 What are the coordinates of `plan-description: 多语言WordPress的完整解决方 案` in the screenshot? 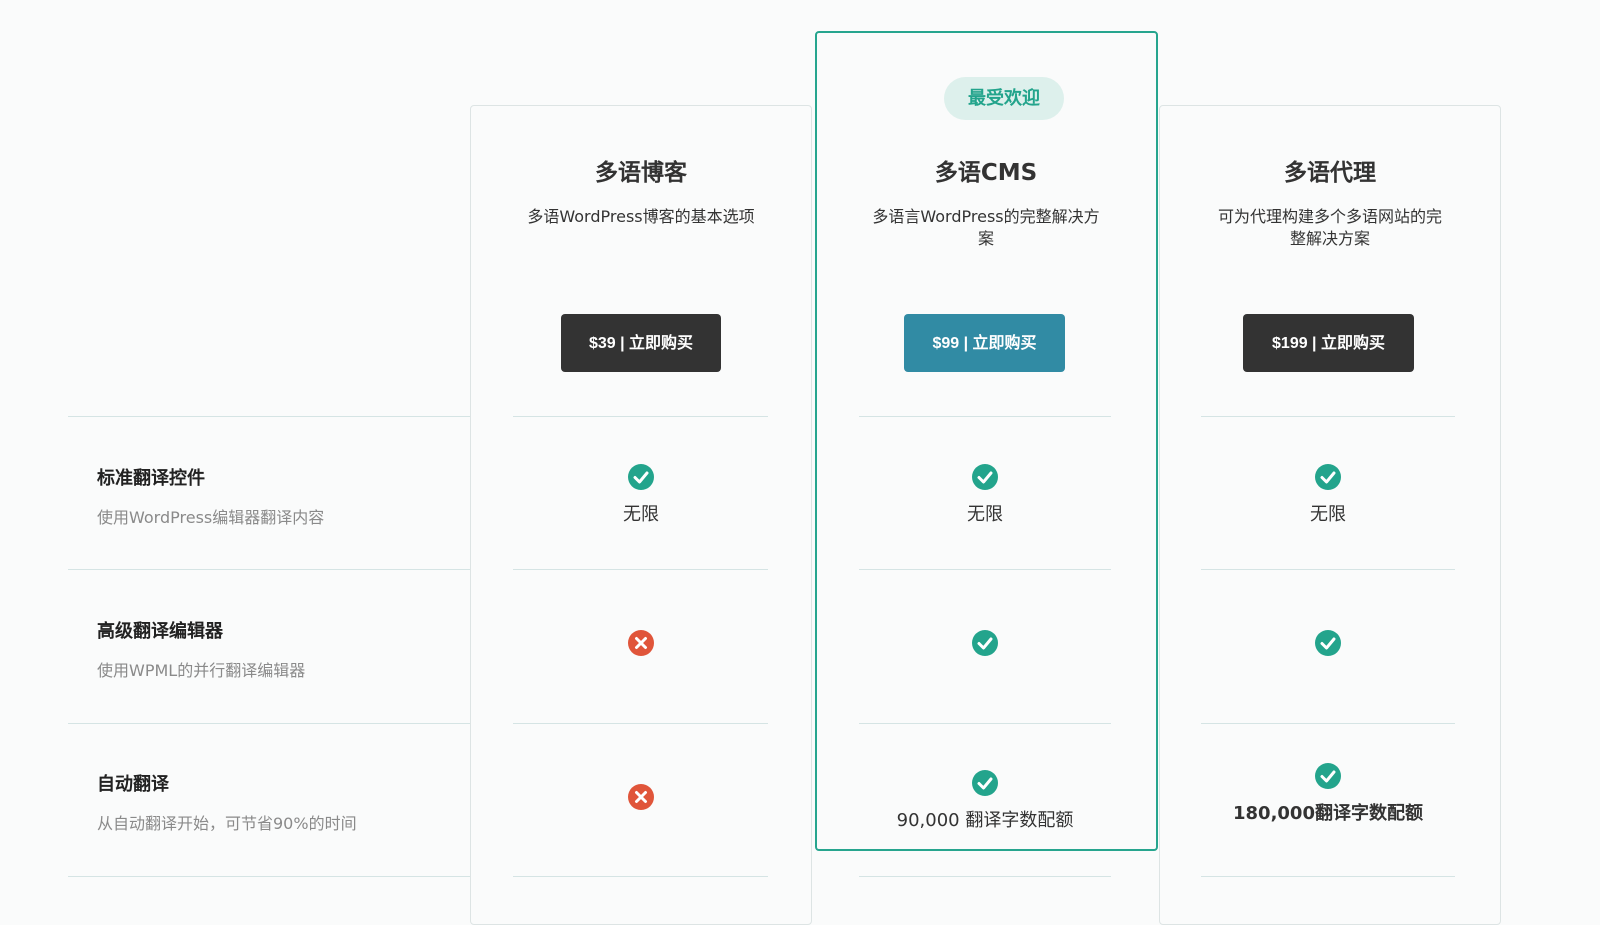 It's located at (986, 228).